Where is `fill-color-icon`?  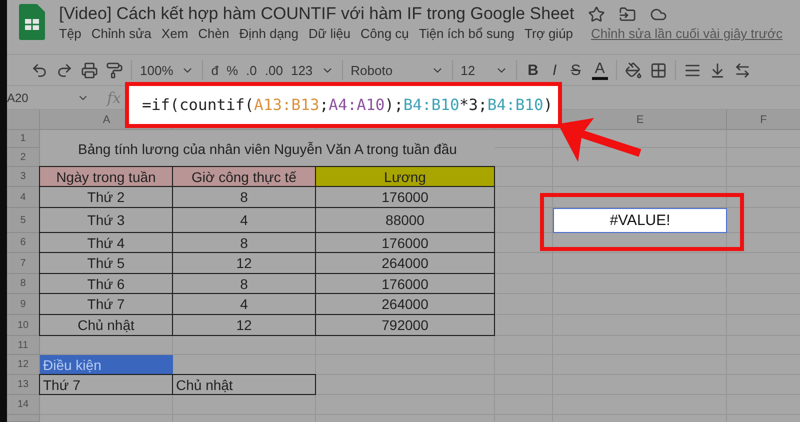 fill-color-icon is located at coordinates (633, 70).